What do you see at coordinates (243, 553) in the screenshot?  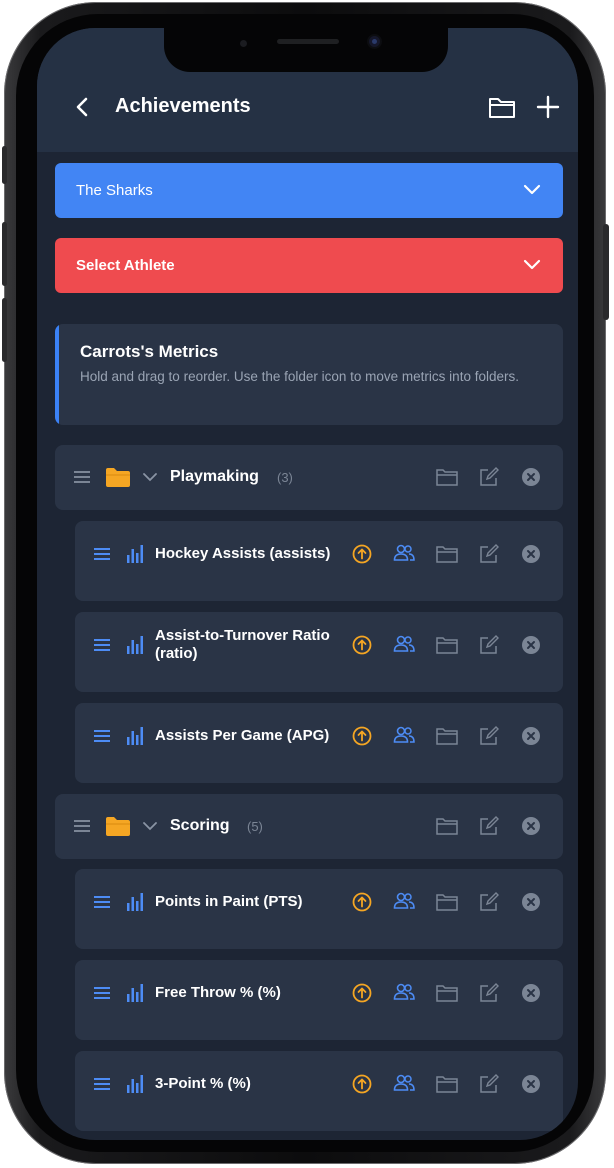 I see `metric-name: Hockey Assists (assists)` at bounding box center [243, 553].